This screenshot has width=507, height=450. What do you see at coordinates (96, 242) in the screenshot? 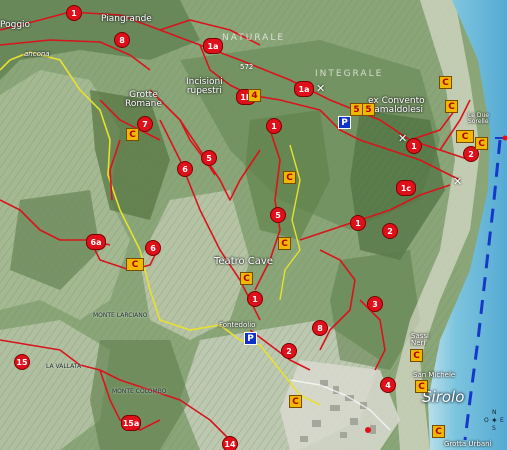
I see `trail-marker: 6a` at bounding box center [96, 242].